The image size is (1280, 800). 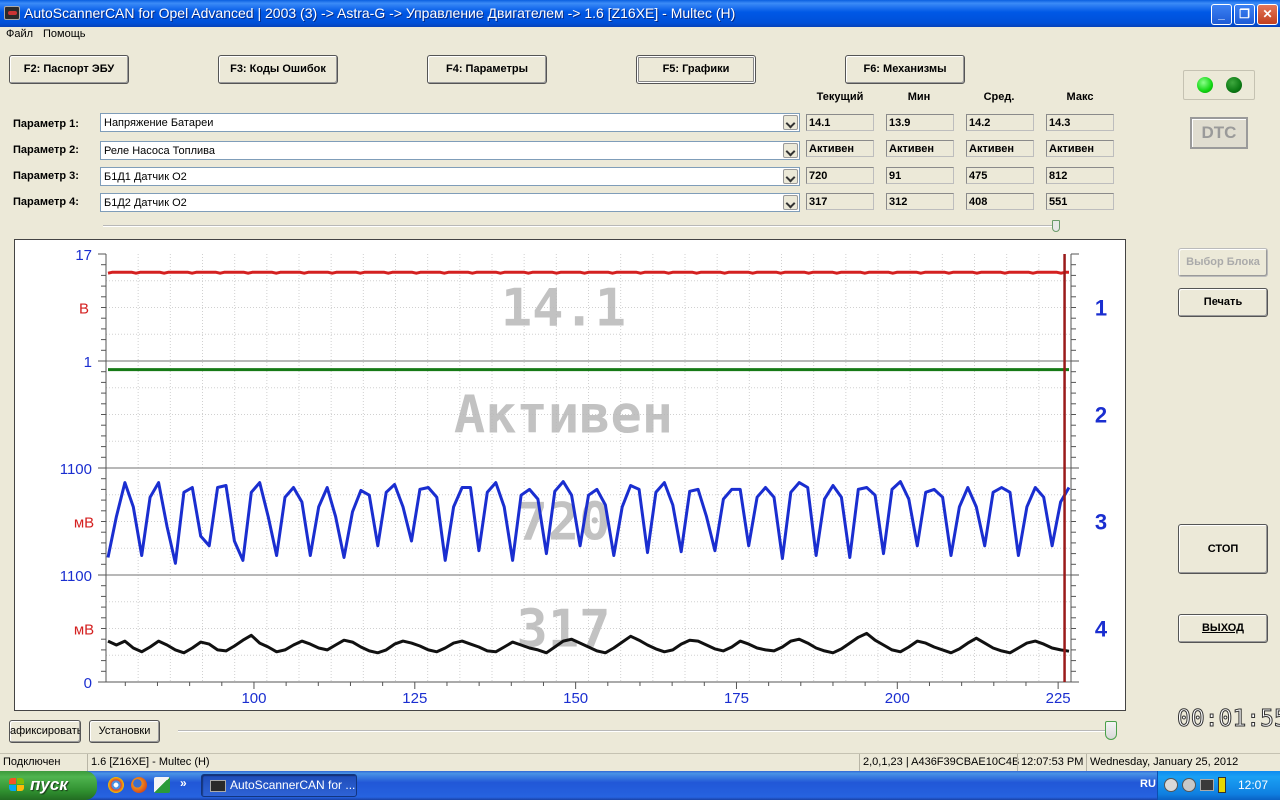 What do you see at coordinates (905, 69) in the screenshot?
I see `mechanisms-button: F6: Механизмы` at bounding box center [905, 69].